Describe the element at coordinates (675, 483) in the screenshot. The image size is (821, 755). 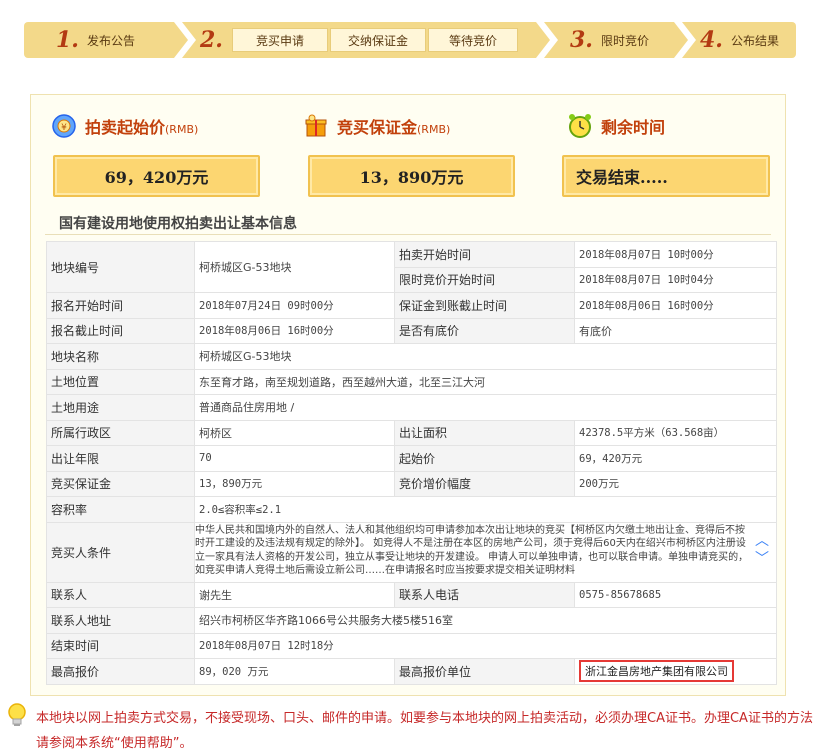
I see `increment-value: 200万元` at that location.